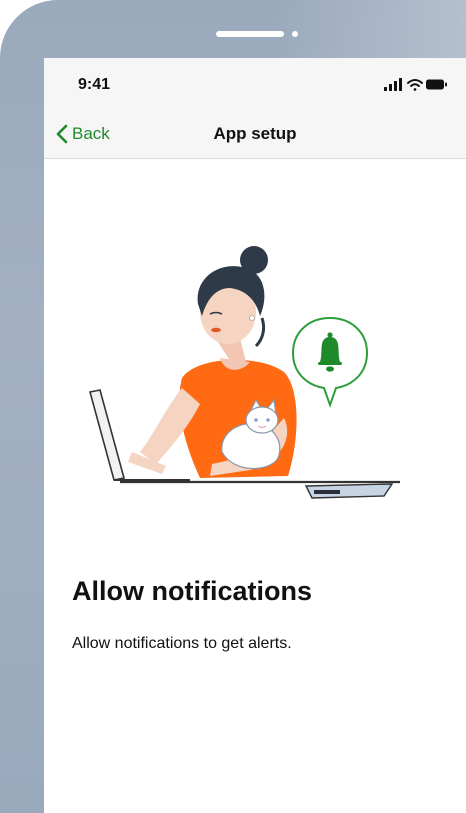 Image resolution: width=466 pixels, height=813 pixels. What do you see at coordinates (371, 30) in the screenshot?
I see `bezel-highlight` at bounding box center [371, 30].